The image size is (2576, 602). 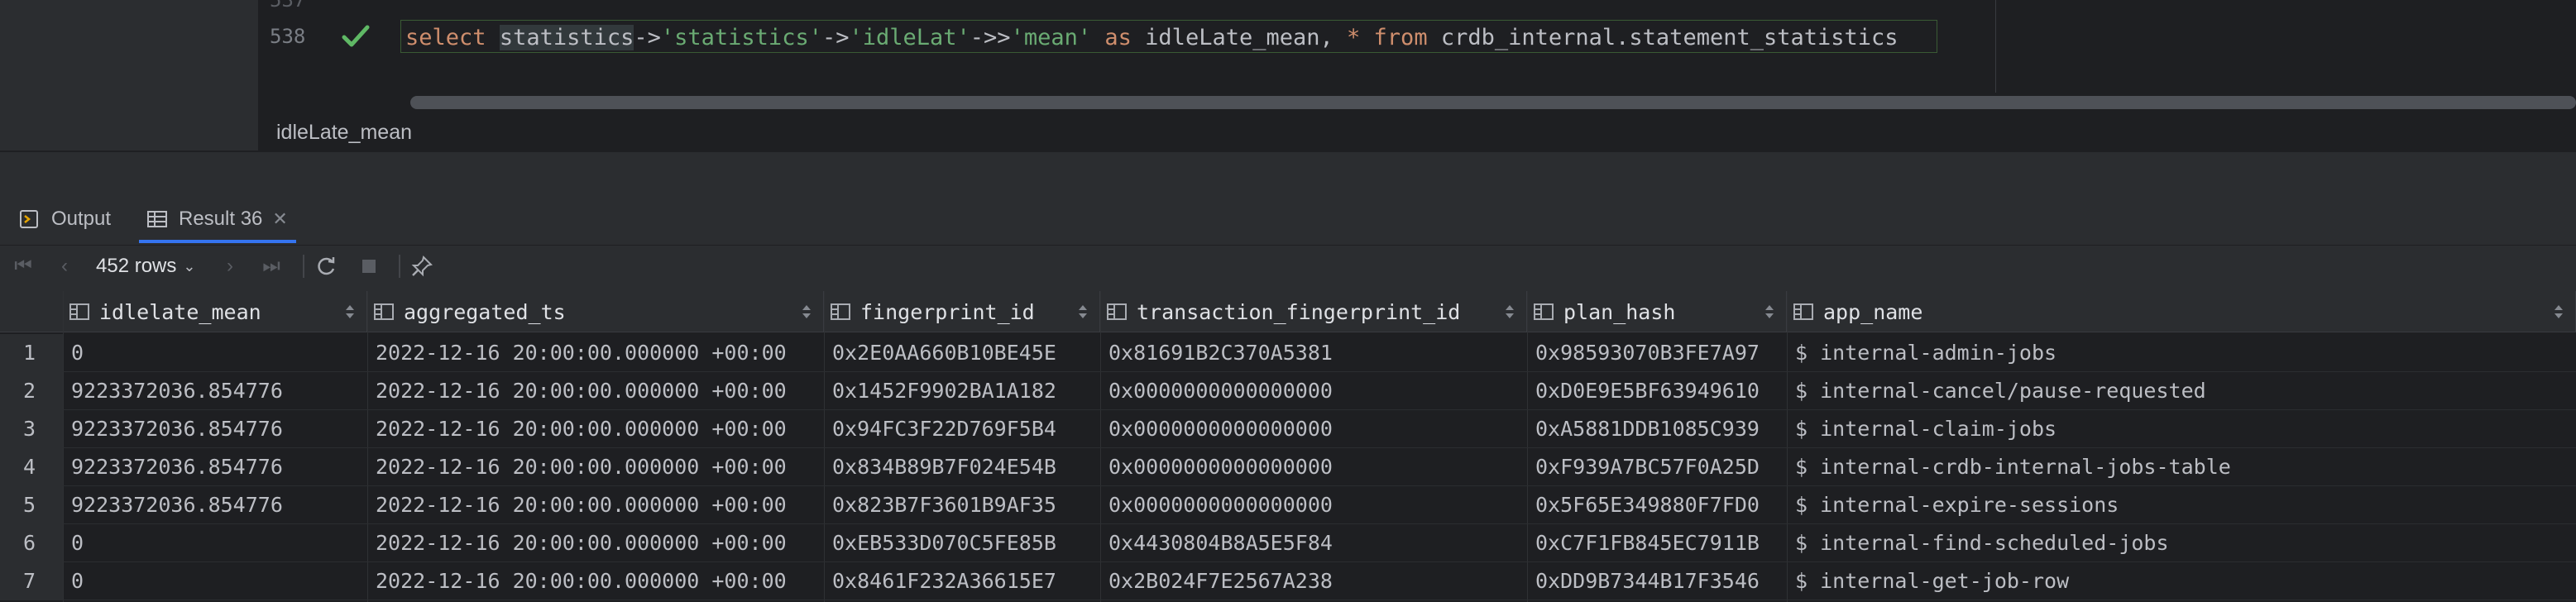 What do you see at coordinates (965, 391) in the screenshot?
I see `cell-fingerprint_id: 0x1452F9902BA1A182` at bounding box center [965, 391].